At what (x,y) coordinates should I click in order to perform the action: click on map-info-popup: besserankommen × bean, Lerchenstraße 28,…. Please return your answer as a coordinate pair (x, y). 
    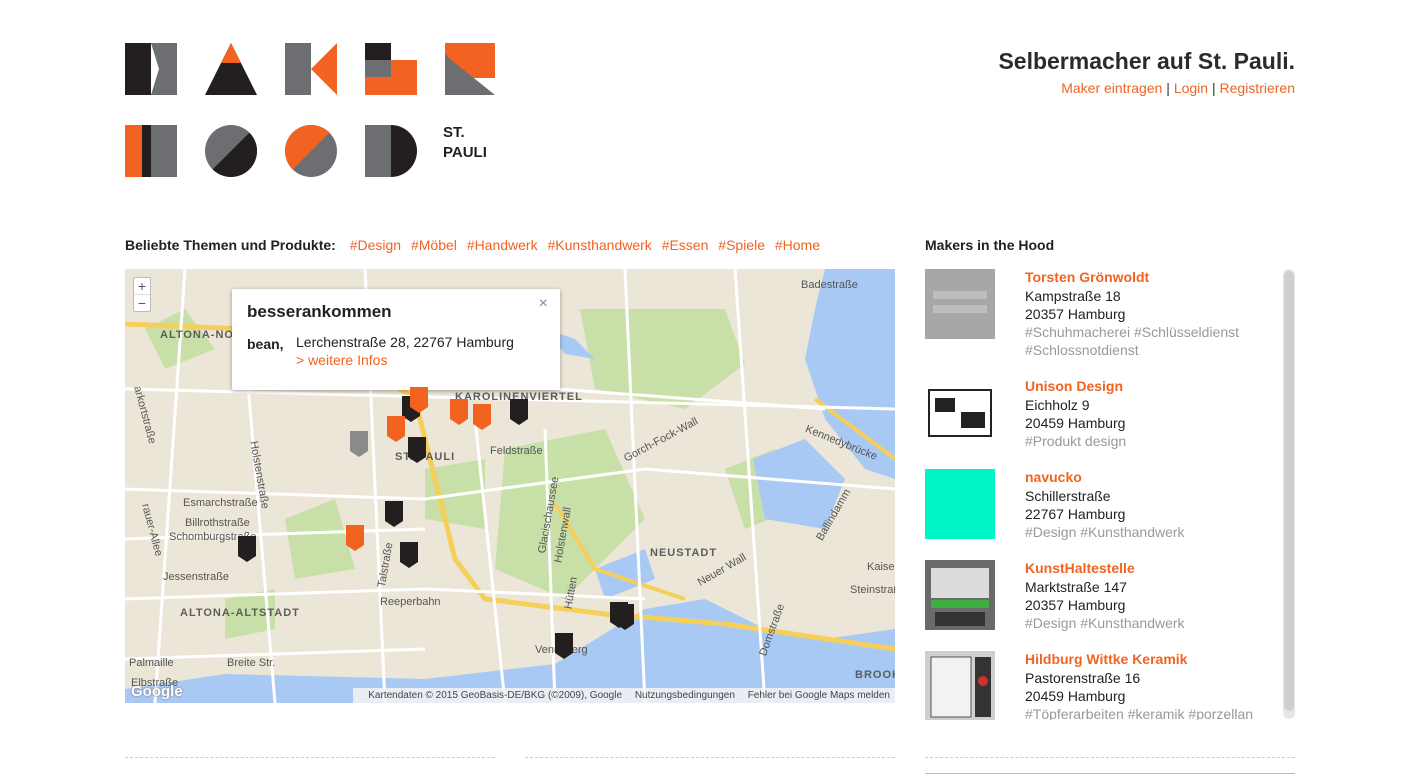
    Looking at the image, I should click on (396, 339).